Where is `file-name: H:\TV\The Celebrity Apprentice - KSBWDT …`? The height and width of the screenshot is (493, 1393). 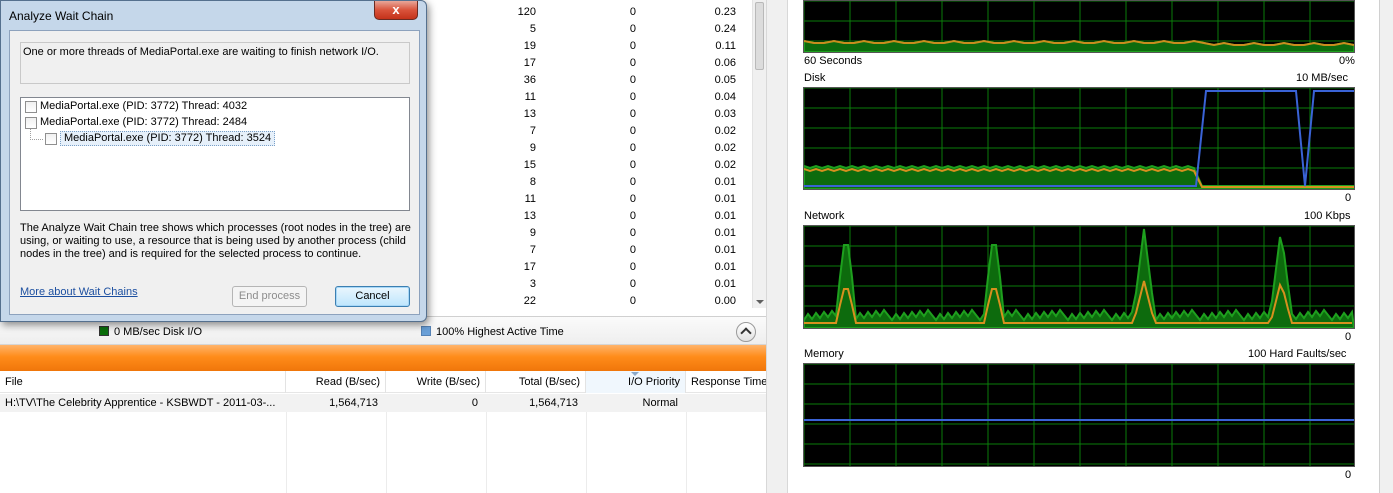
file-name: H:\TV\The Celebrity Apprentice - KSBWDT … is located at coordinates (140, 403).